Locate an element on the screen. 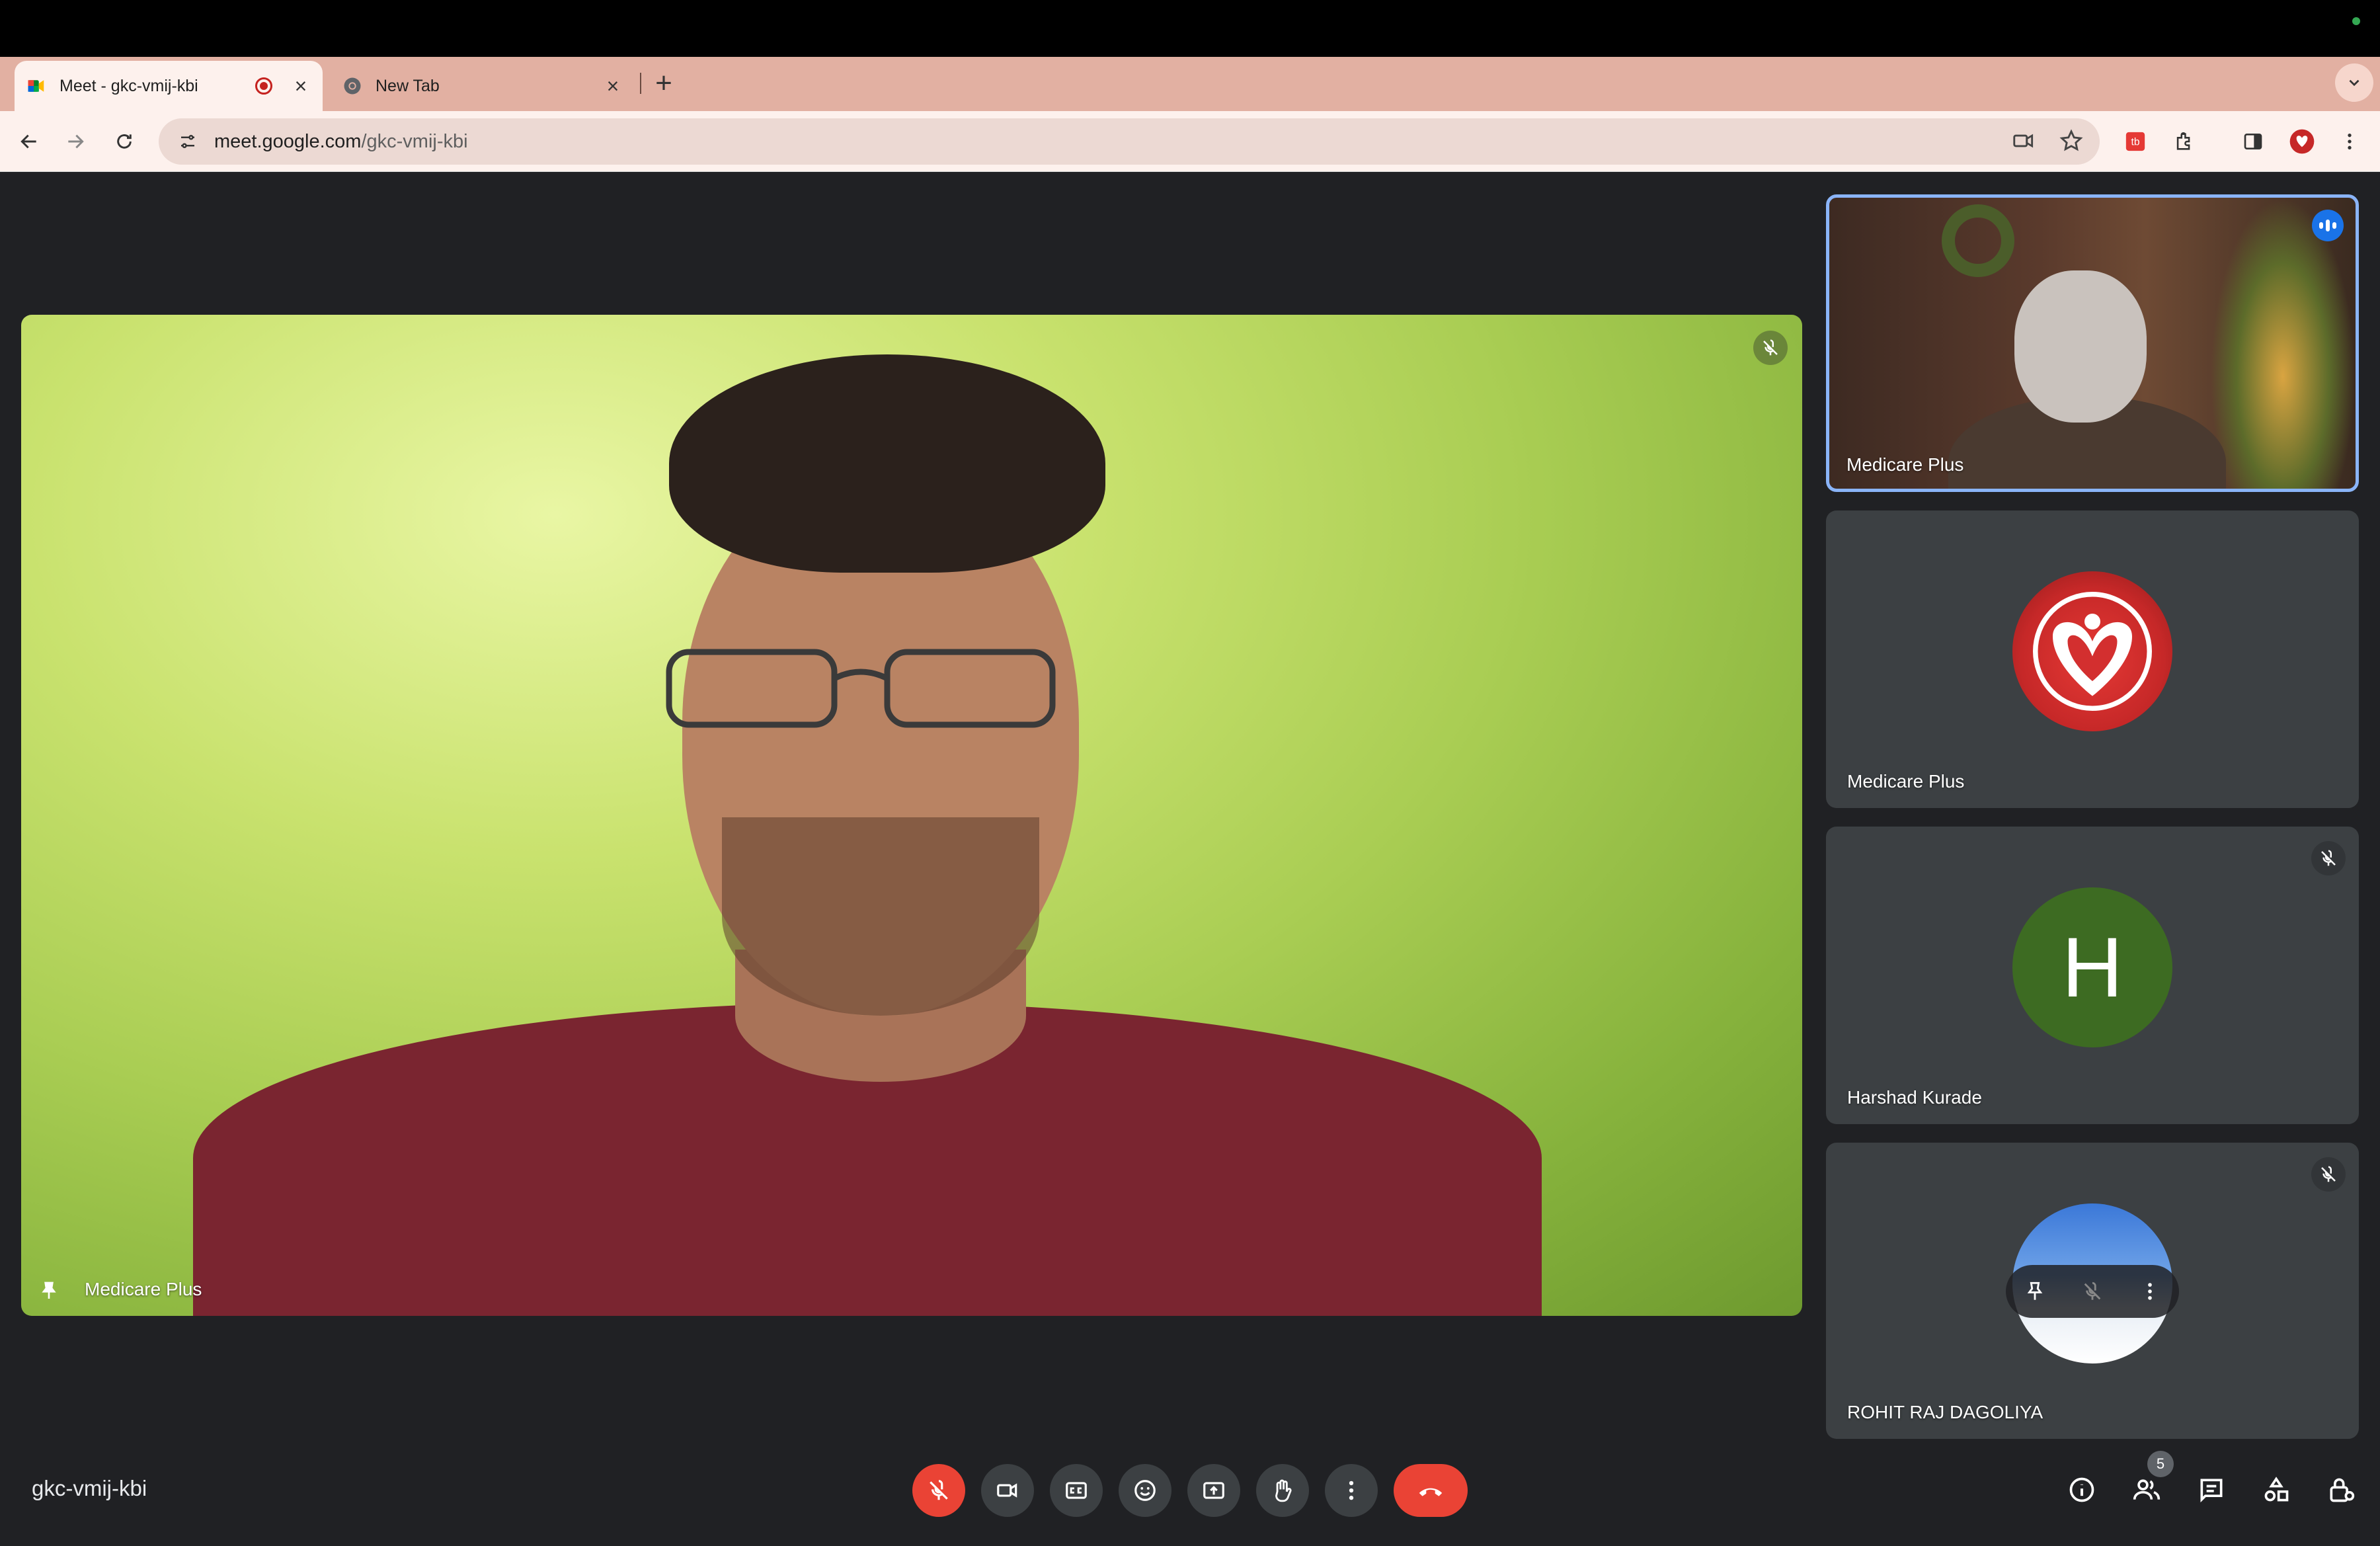 This screenshot has width=2380, height=1546. tab-new-tab: New Tab × is located at coordinates (483, 86).